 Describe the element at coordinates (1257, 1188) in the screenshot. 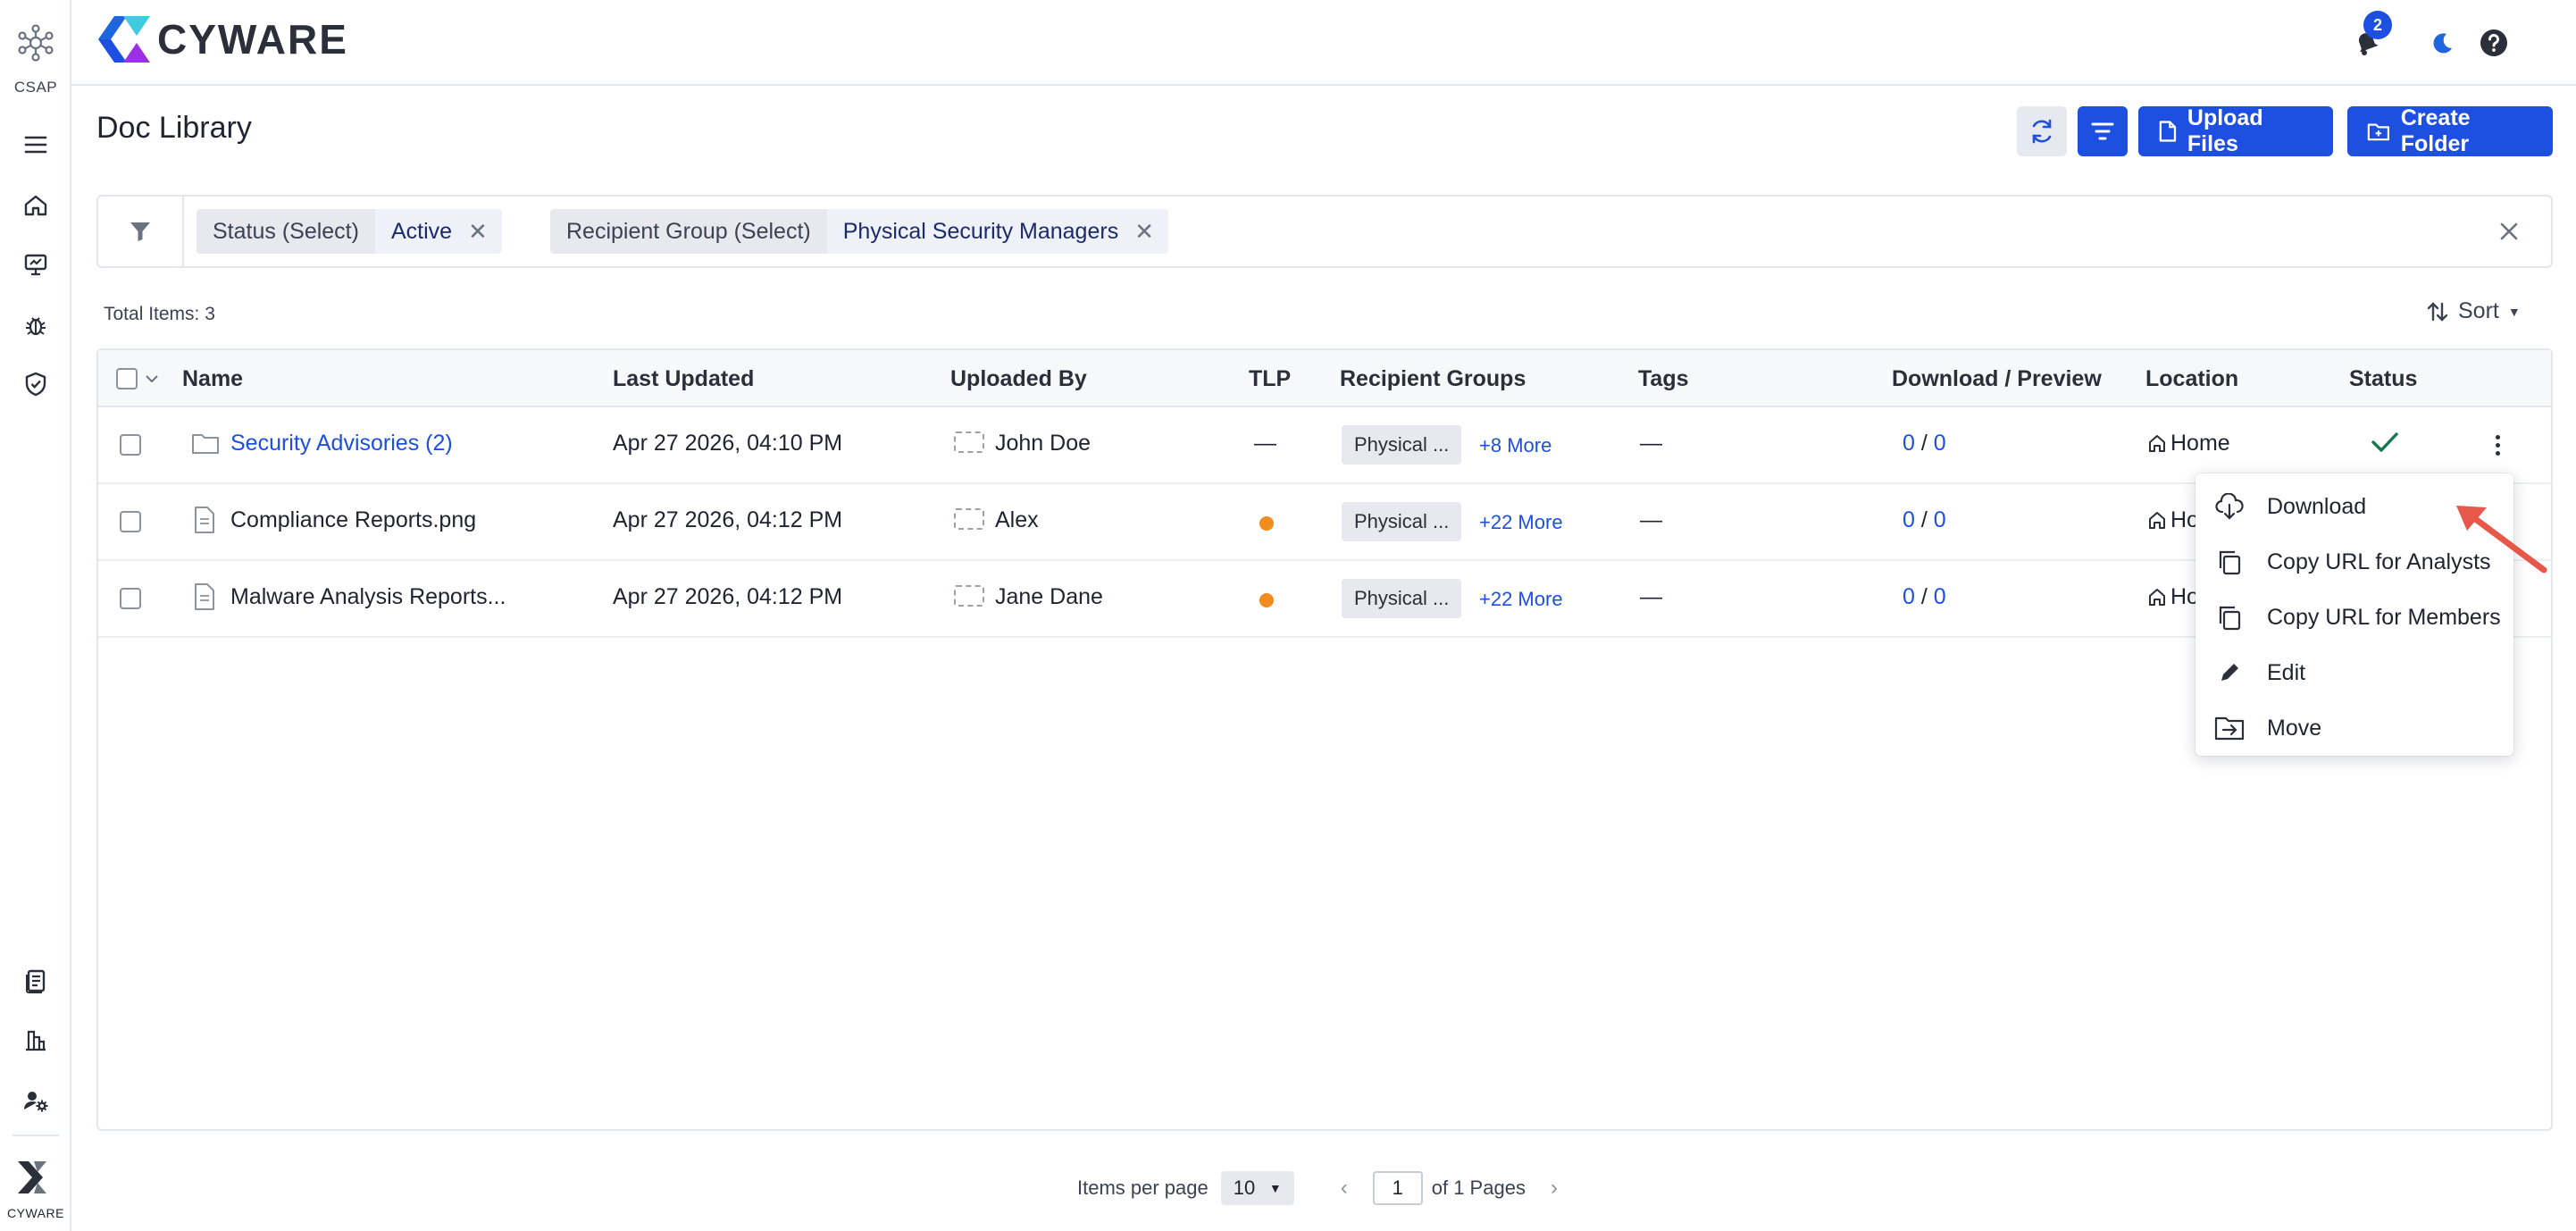

I see `items-per-page-select: 10 ▼` at that location.